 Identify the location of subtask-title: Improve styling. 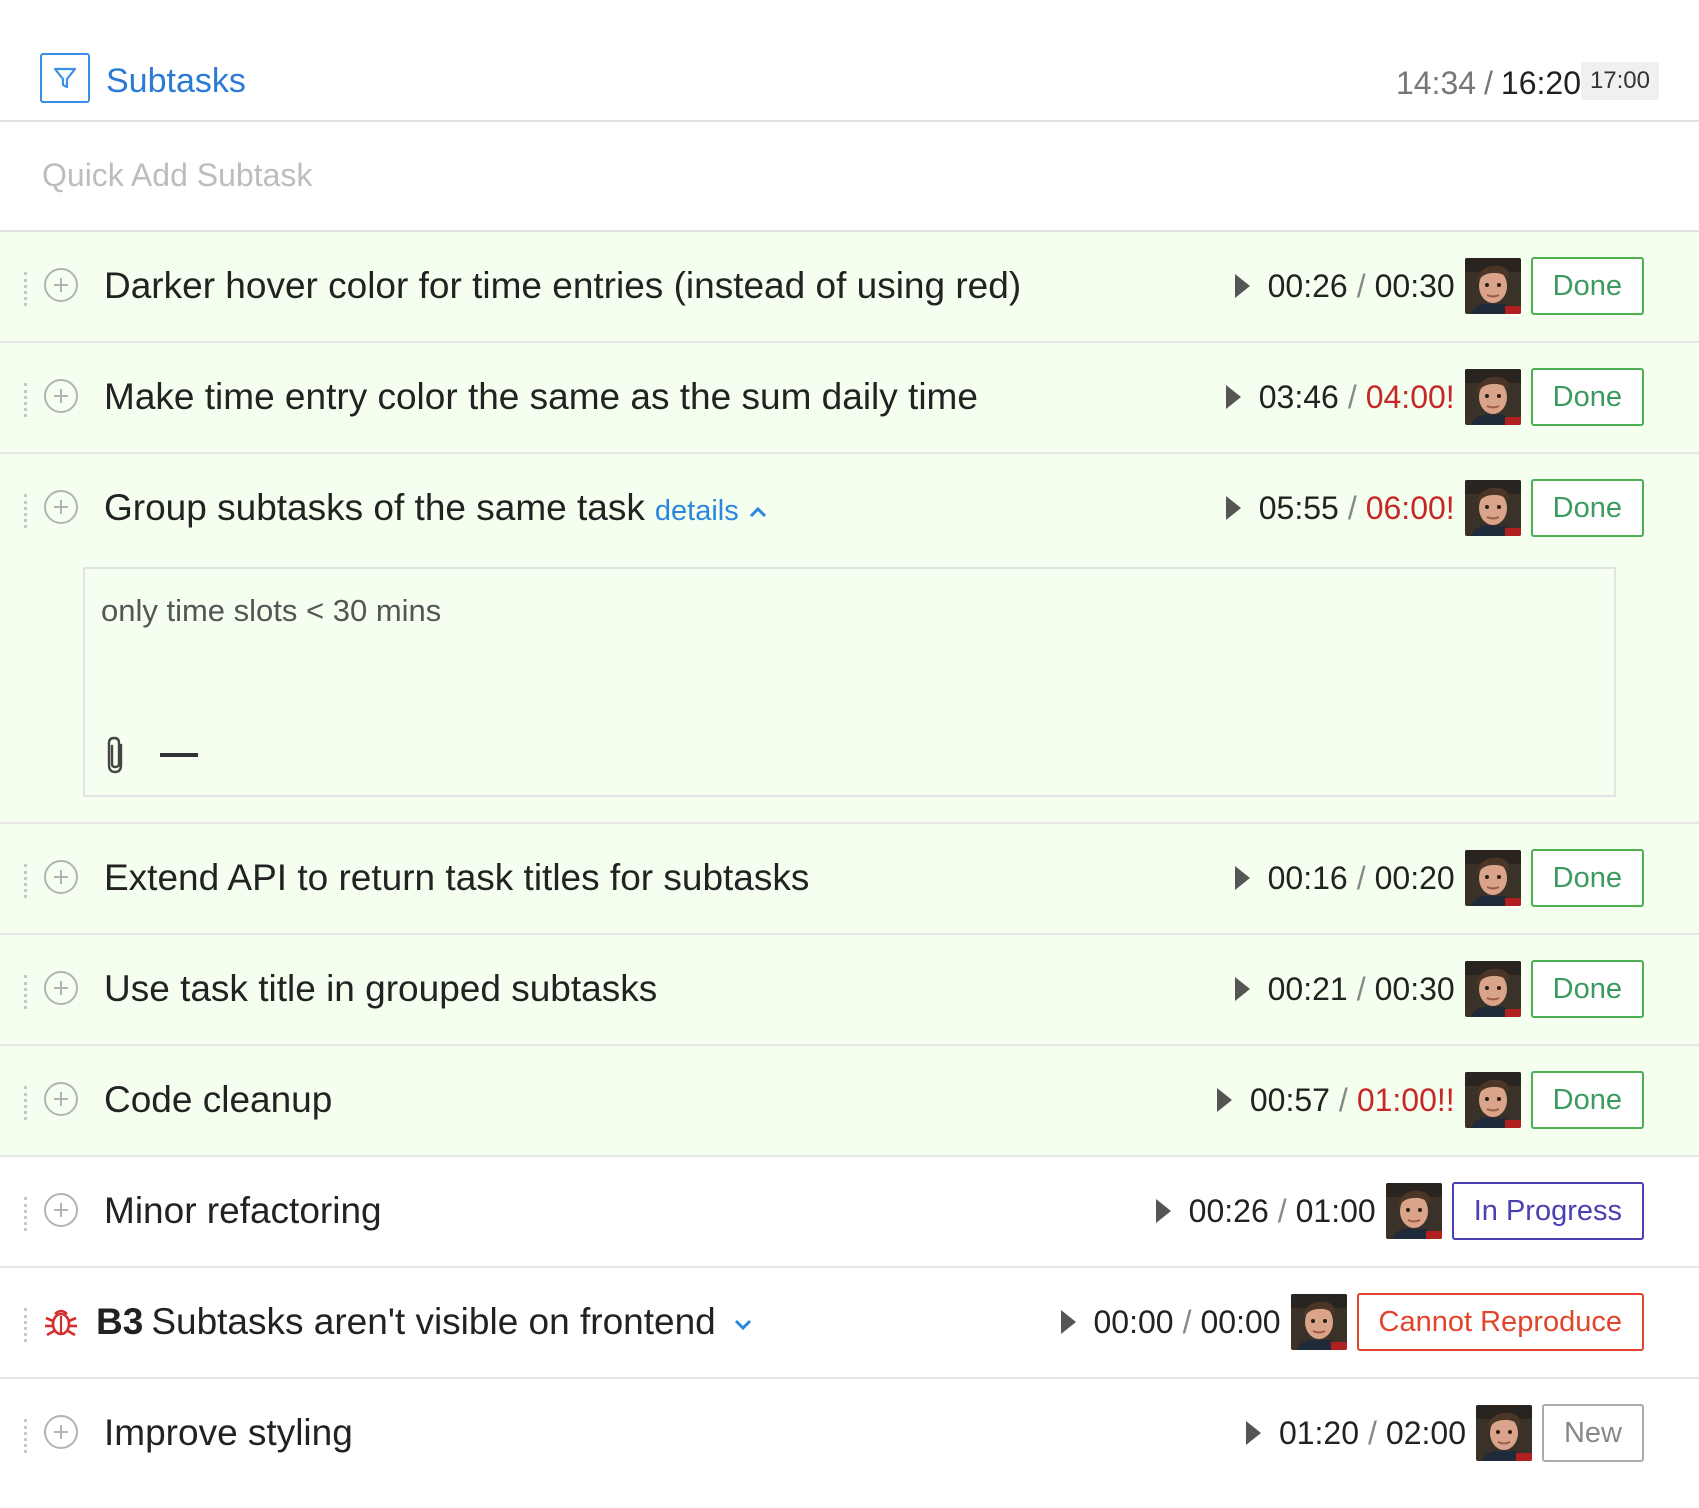
(228, 1433).